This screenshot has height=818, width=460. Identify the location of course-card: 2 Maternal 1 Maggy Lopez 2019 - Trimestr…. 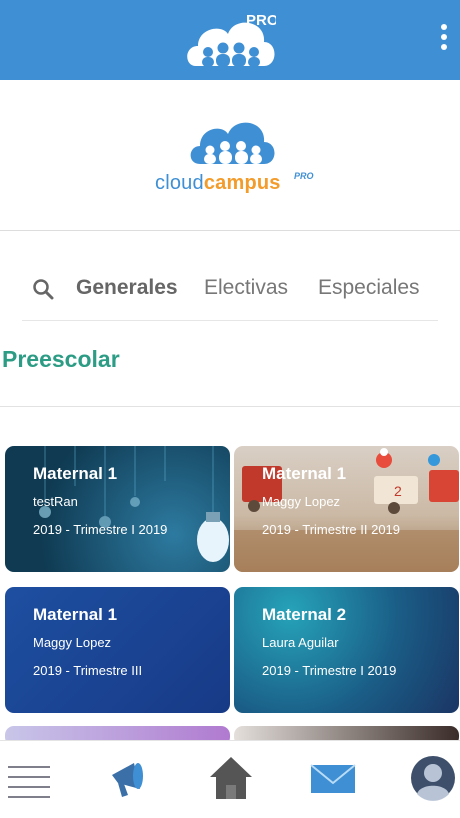
(346, 509).